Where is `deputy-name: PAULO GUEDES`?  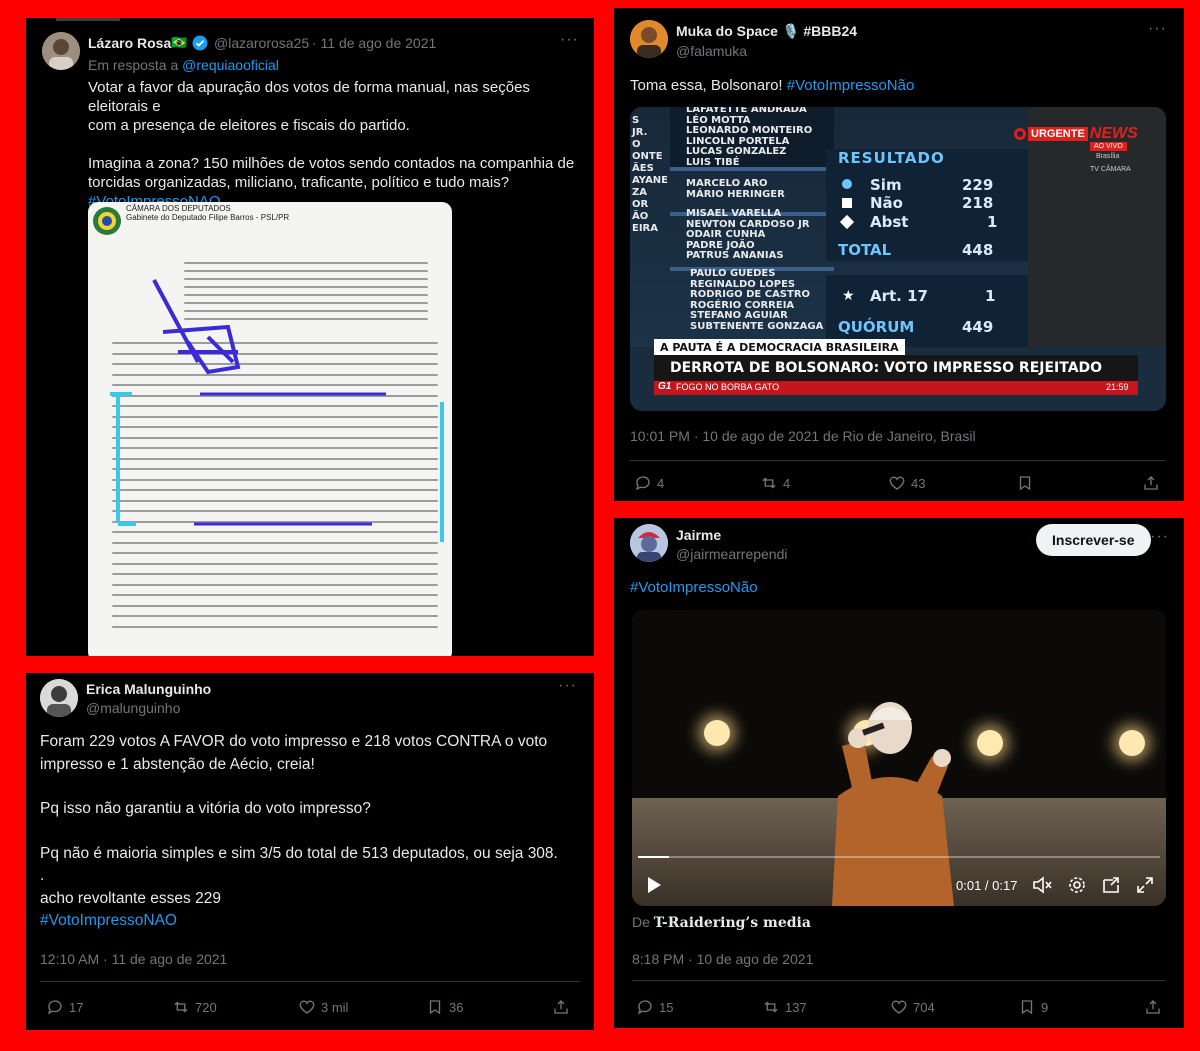
deputy-name: PAULO GUEDES is located at coordinates (733, 273).